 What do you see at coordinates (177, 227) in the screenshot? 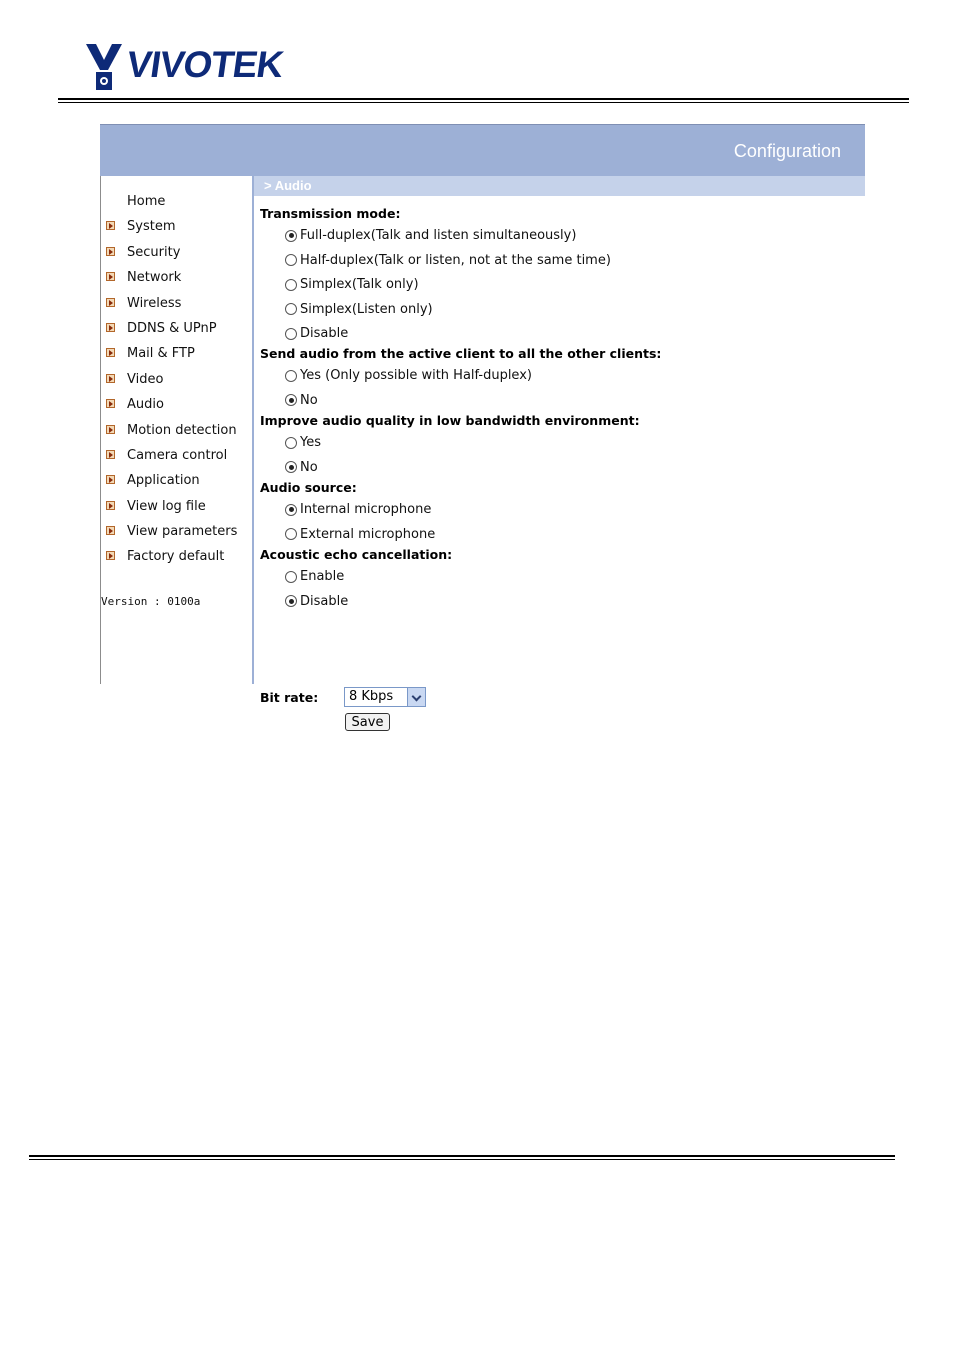
I see `sidebar-item-system: System` at bounding box center [177, 227].